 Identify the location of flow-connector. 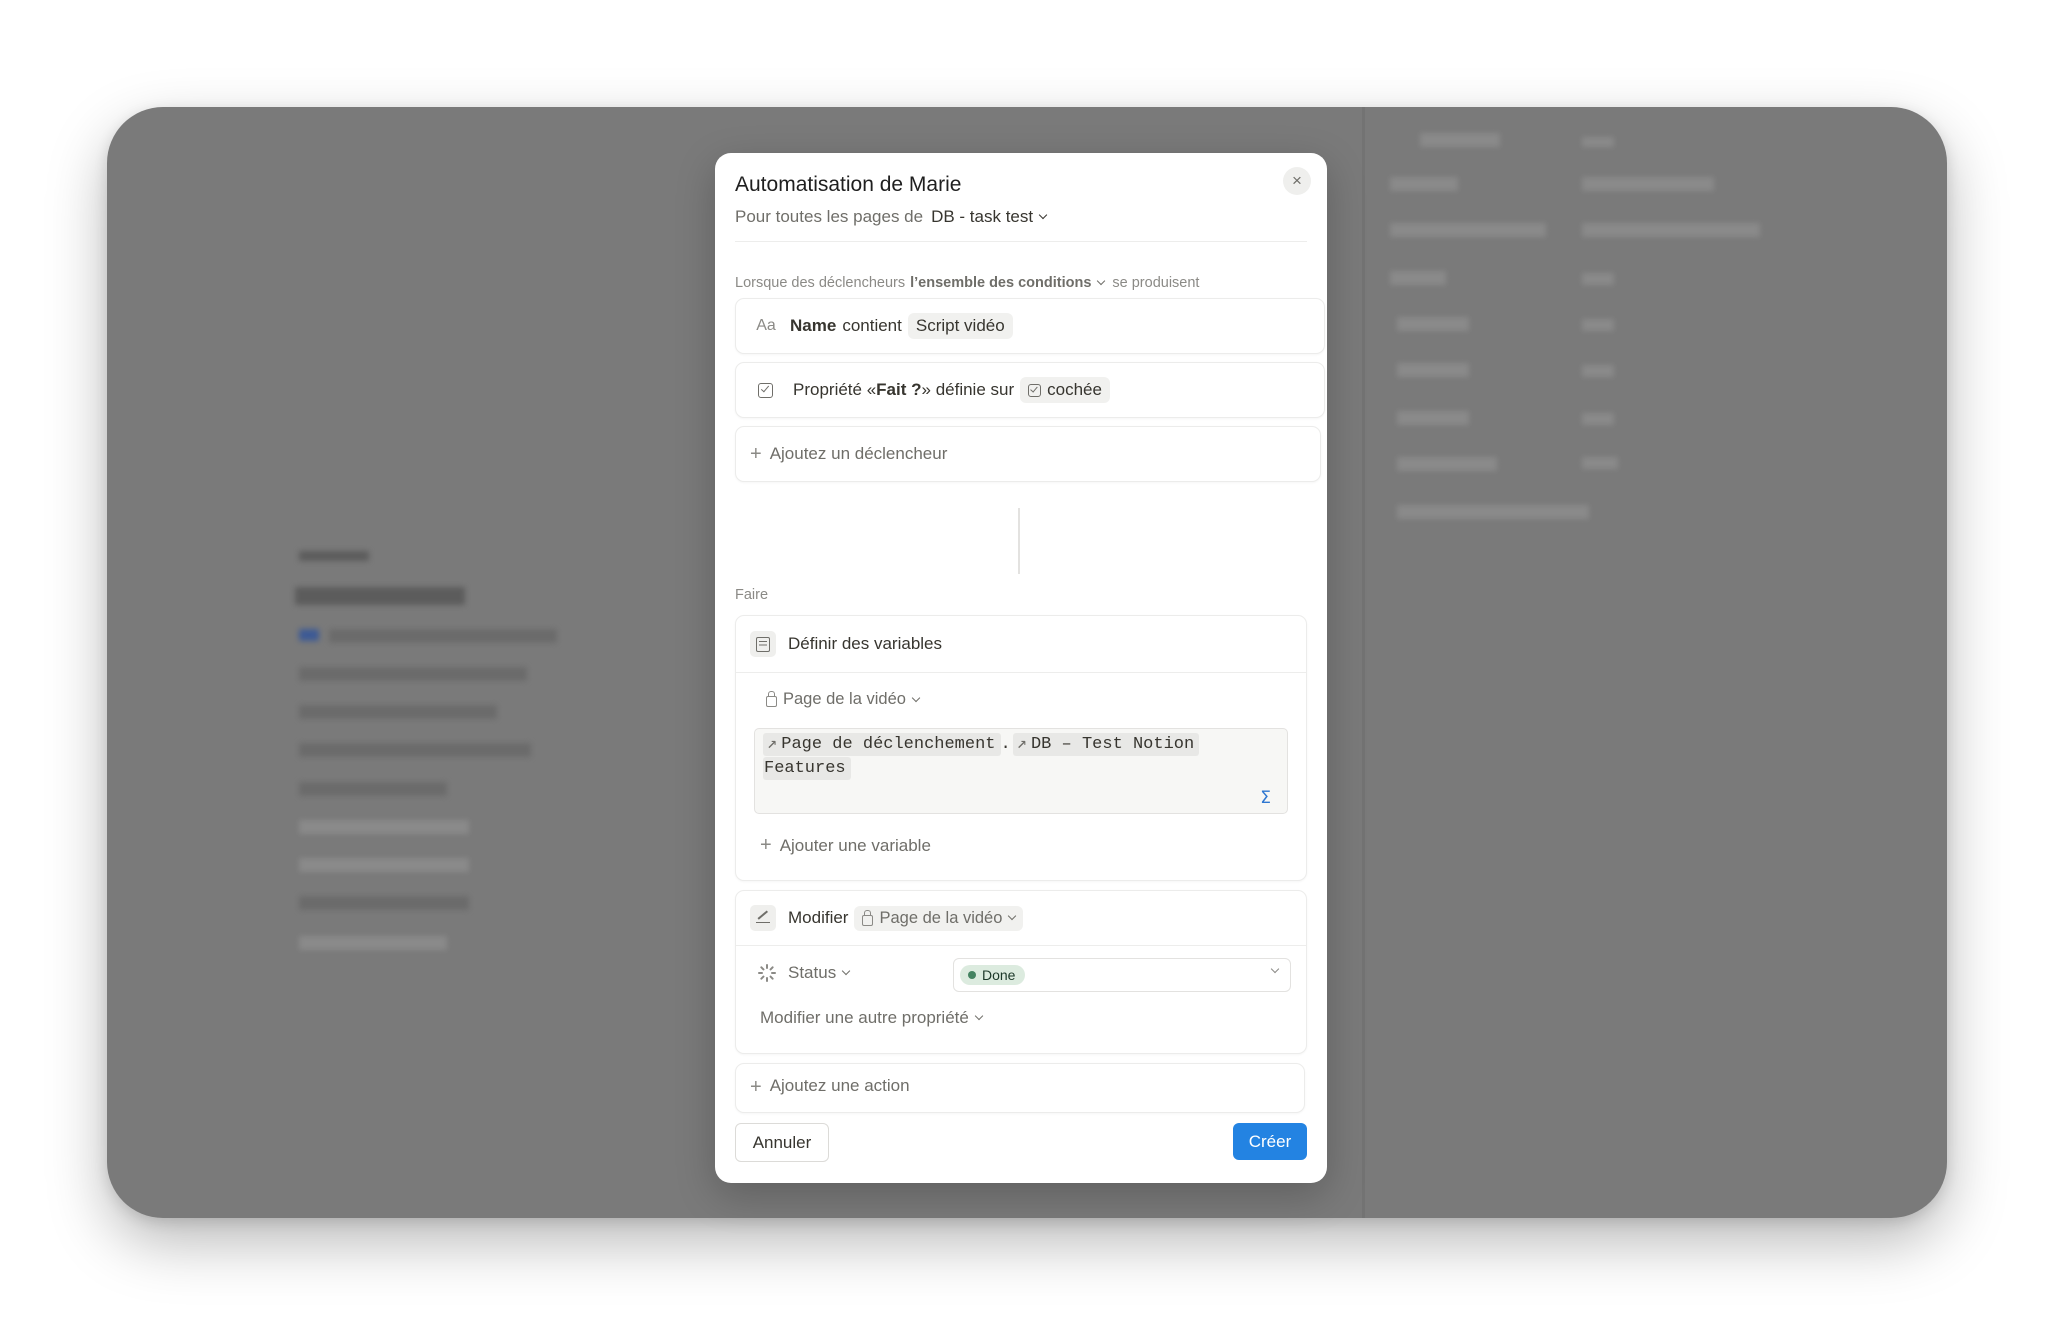
(1019, 541).